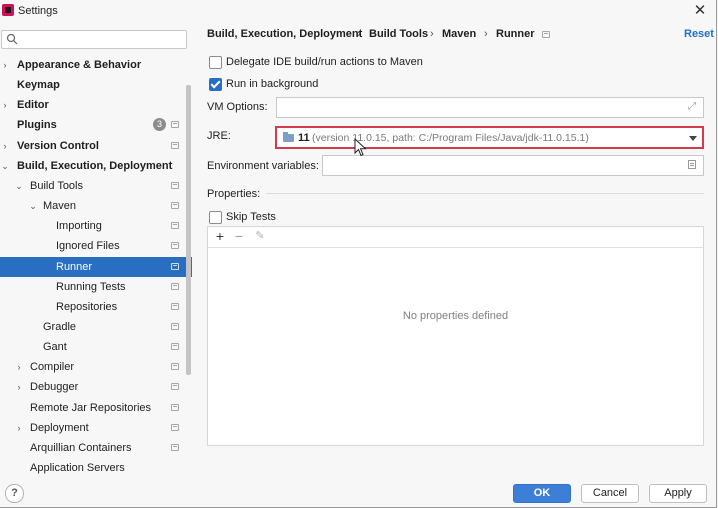 The image size is (718, 508). What do you see at coordinates (515, 34) in the screenshot?
I see `breadcrumb-item: Runner` at bounding box center [515, 34].